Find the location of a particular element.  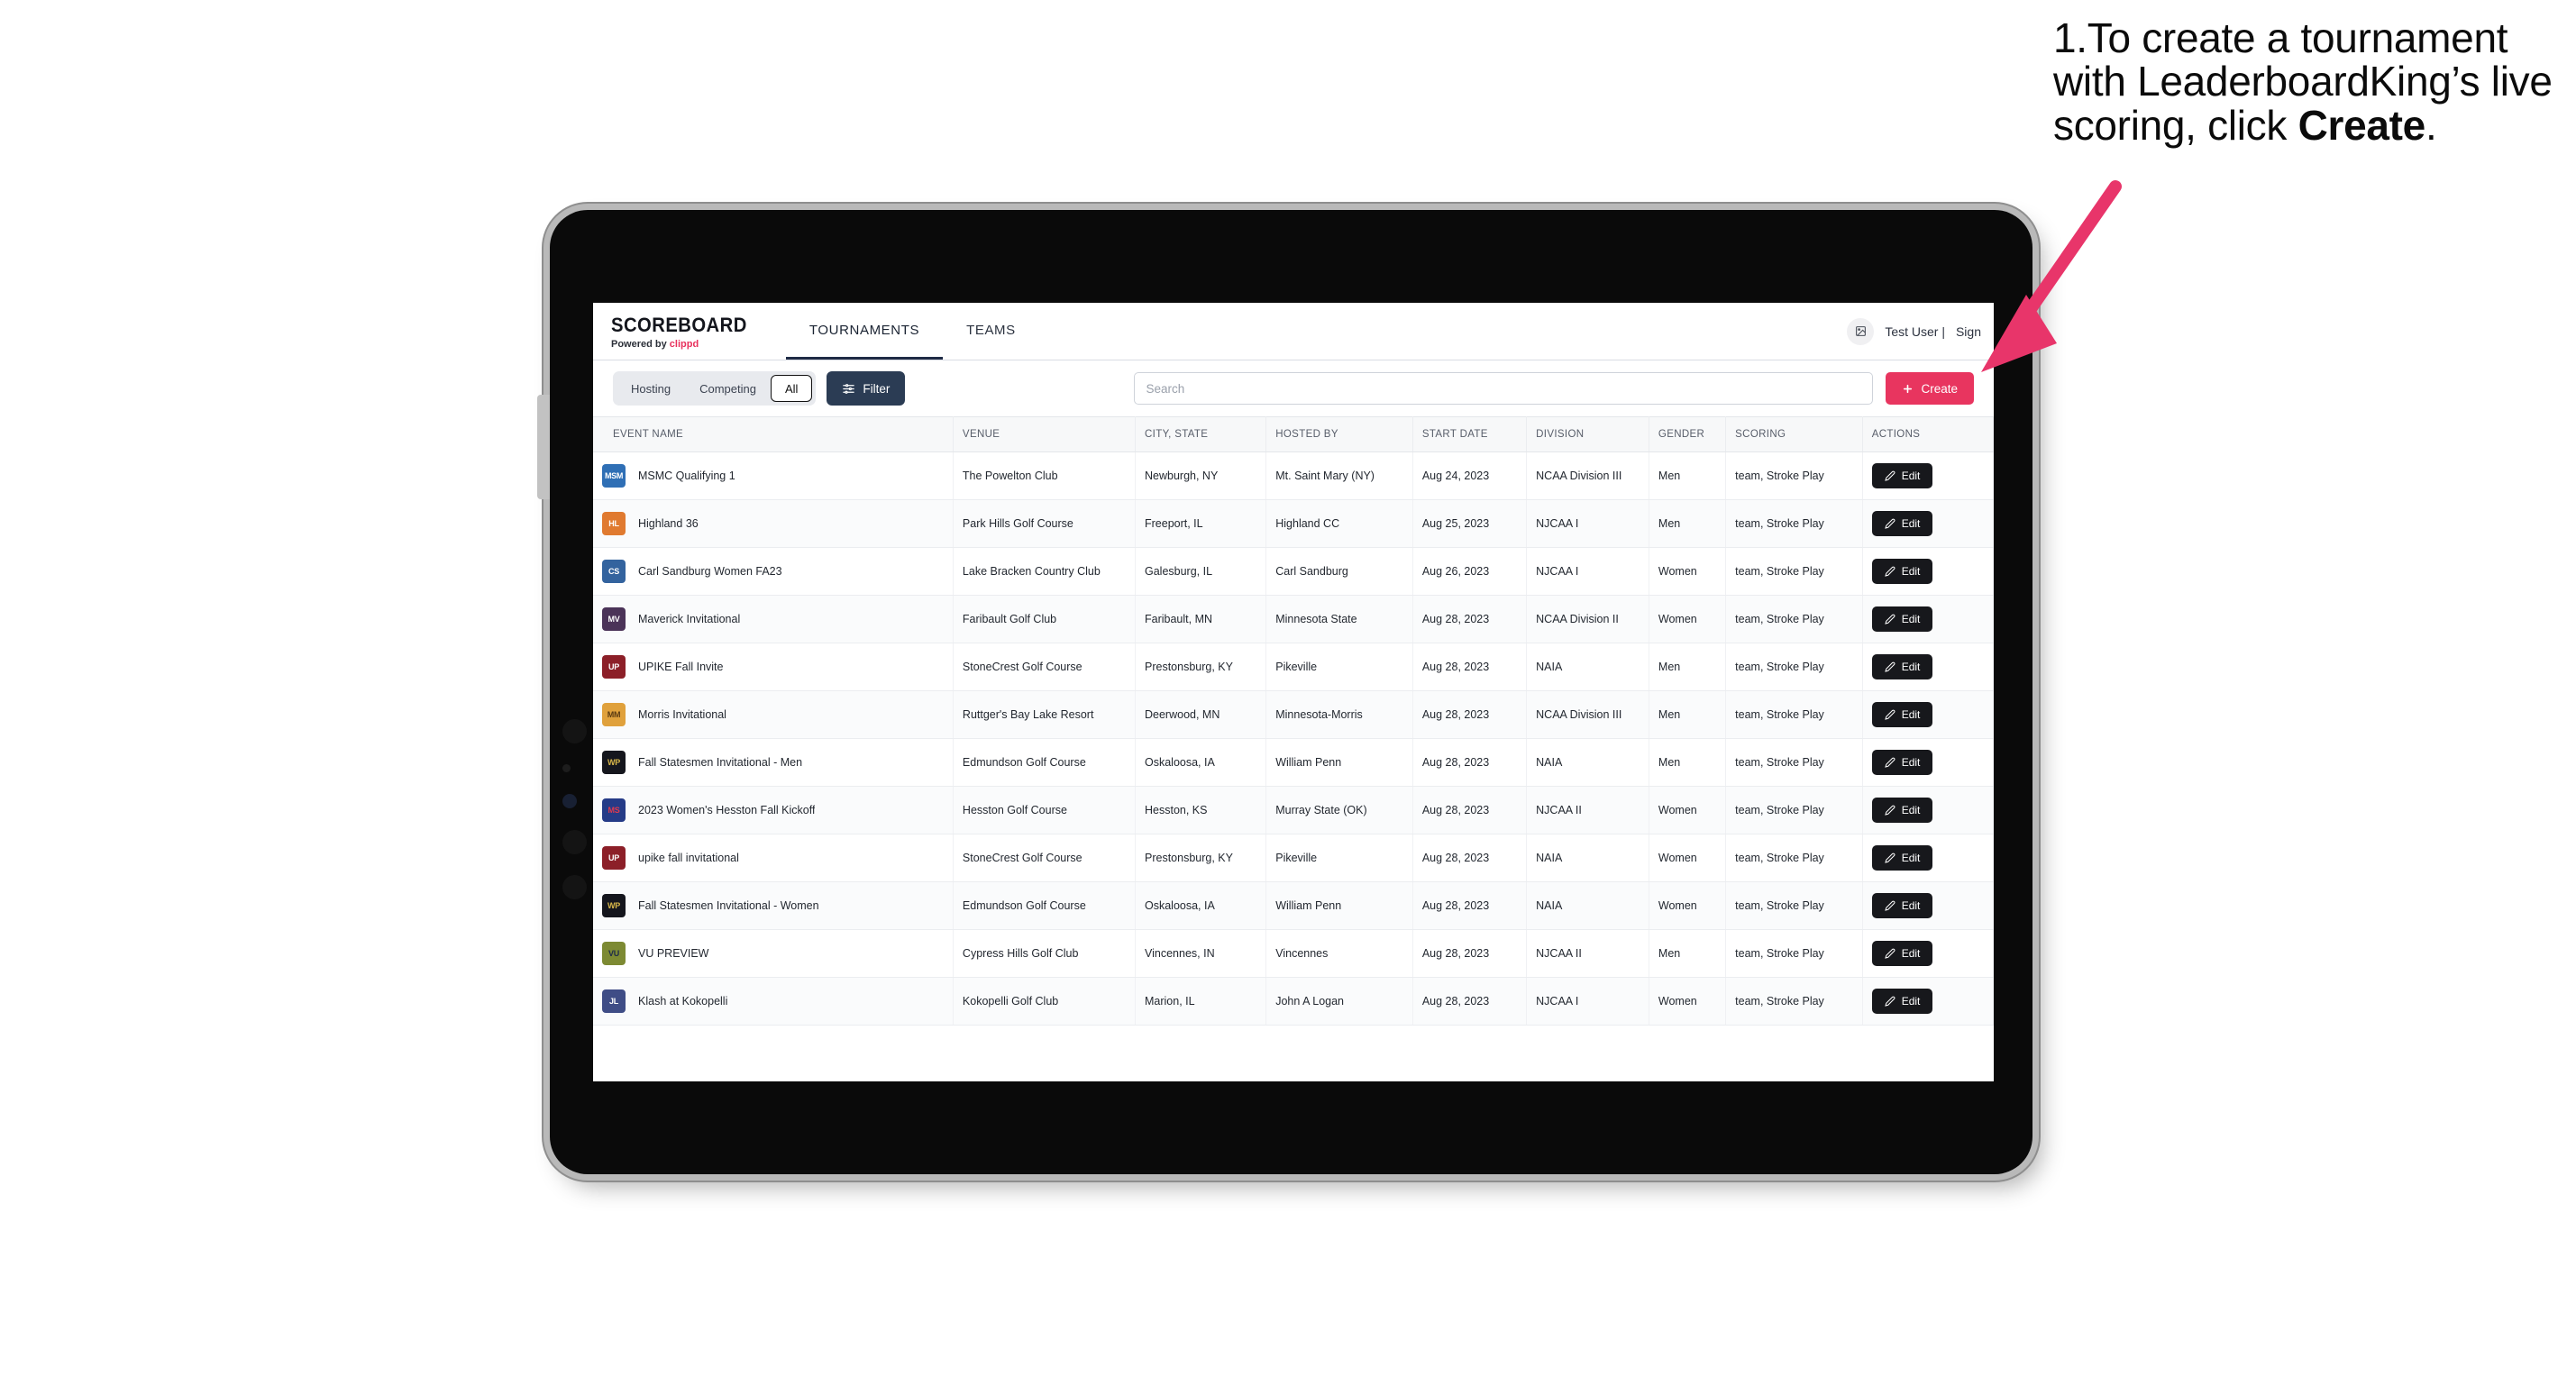

column-start-date: START DATE is located at coordinates (1470, 434).